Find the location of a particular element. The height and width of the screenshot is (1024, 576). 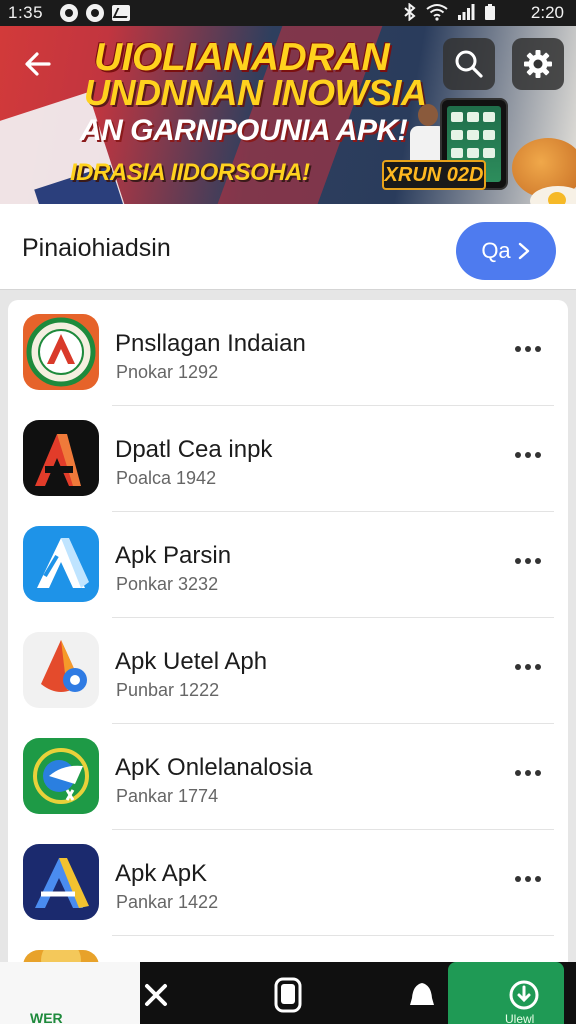

tab-notifications is located at coordinates (422, 995).